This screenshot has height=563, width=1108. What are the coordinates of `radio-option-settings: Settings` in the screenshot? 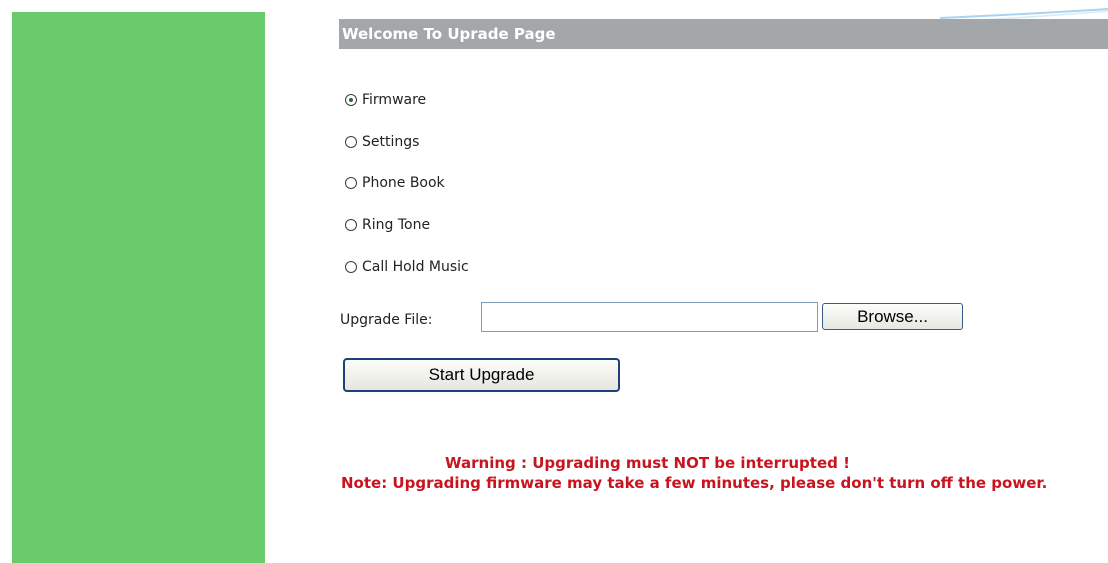 It's located at (382, 142).